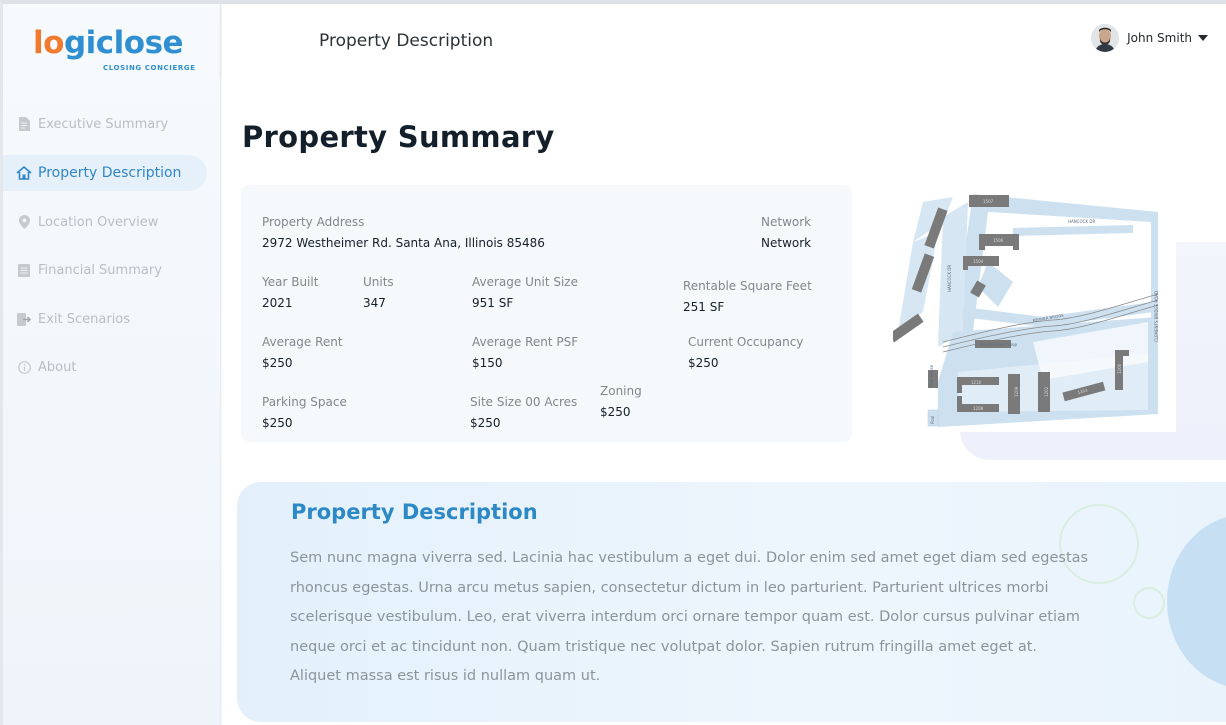 The width and height of the screenshot is (1226, 725). I want to click on sidebar-item-exit-scenarios: Exit Scenarios, so click(105, 319).